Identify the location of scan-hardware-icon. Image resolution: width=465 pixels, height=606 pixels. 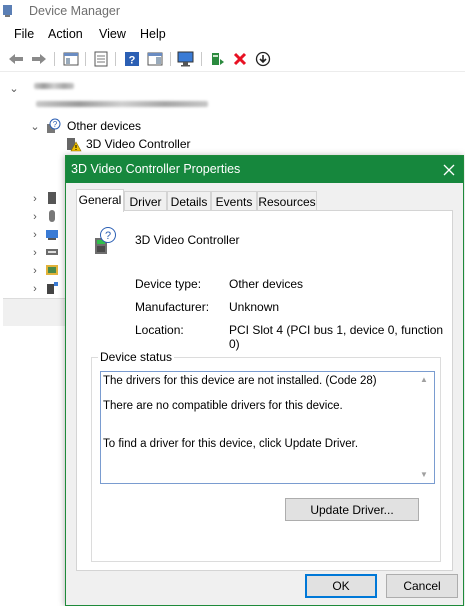
(186, 59).